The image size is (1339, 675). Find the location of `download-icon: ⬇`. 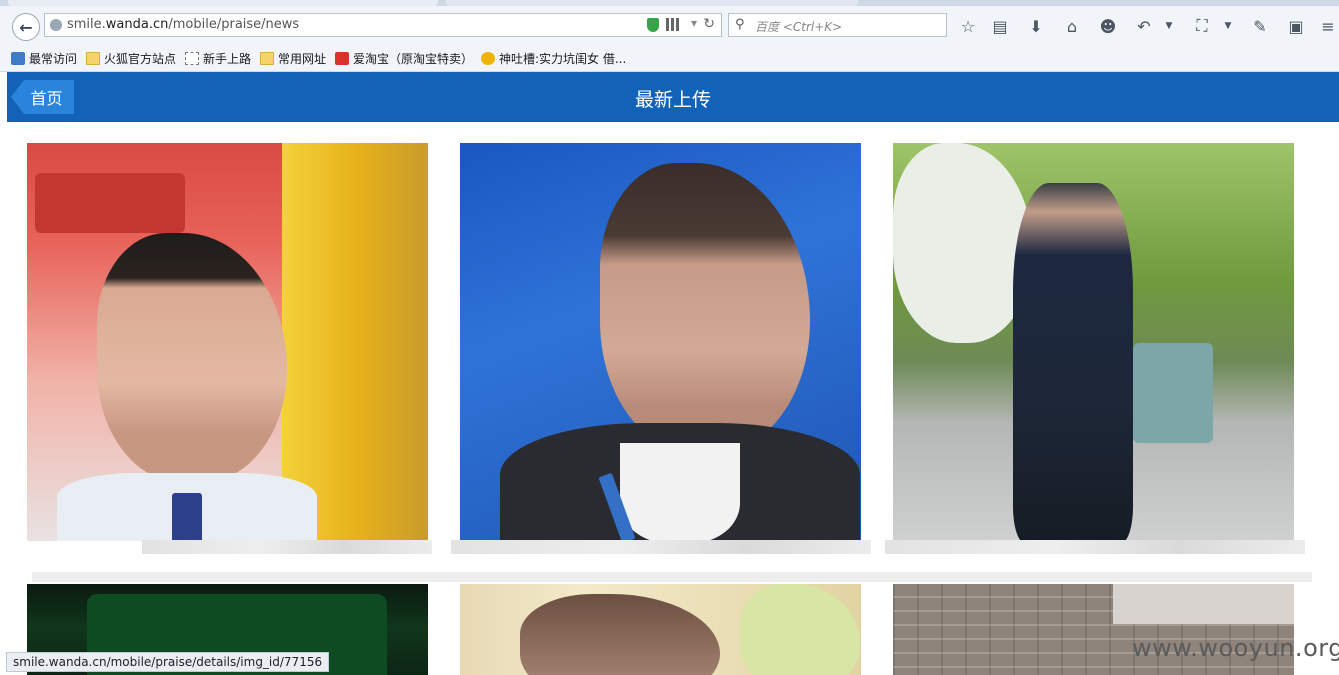

download-icon: ⬇ is located at coordinates (1036, 26).